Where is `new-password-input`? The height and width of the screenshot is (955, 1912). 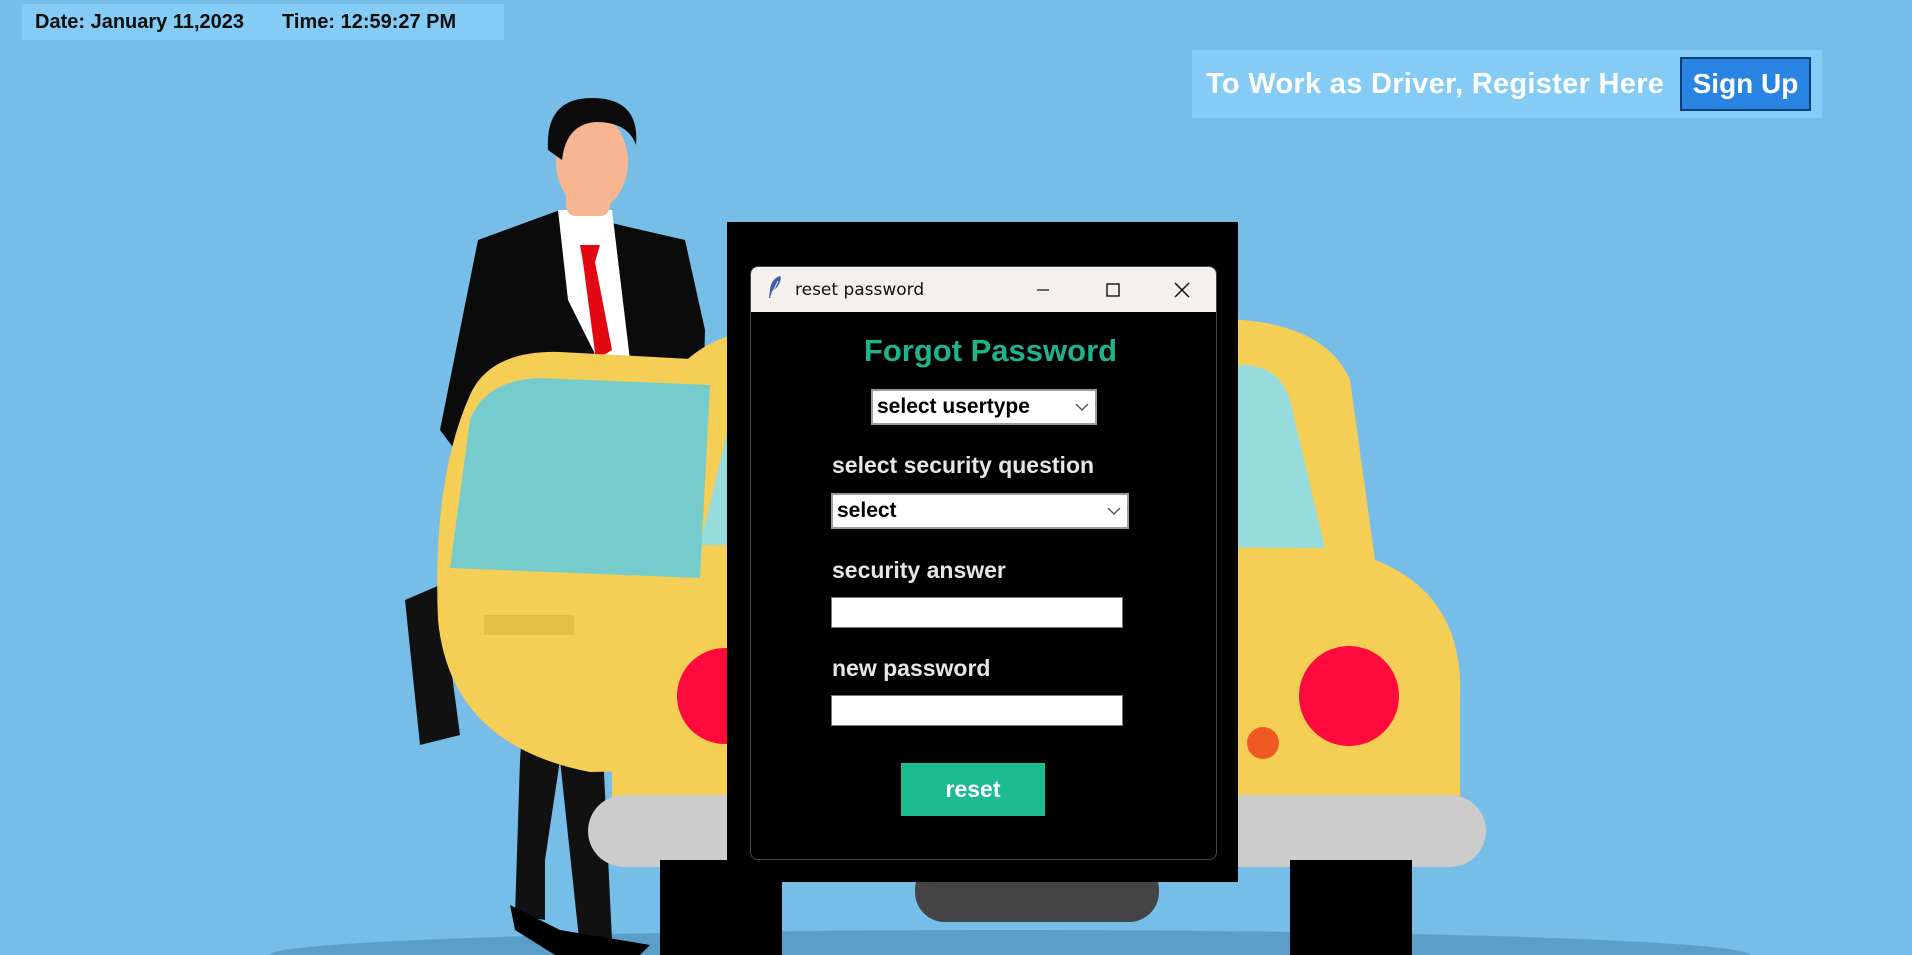
new-password-input is located at coordinates (977, 710).